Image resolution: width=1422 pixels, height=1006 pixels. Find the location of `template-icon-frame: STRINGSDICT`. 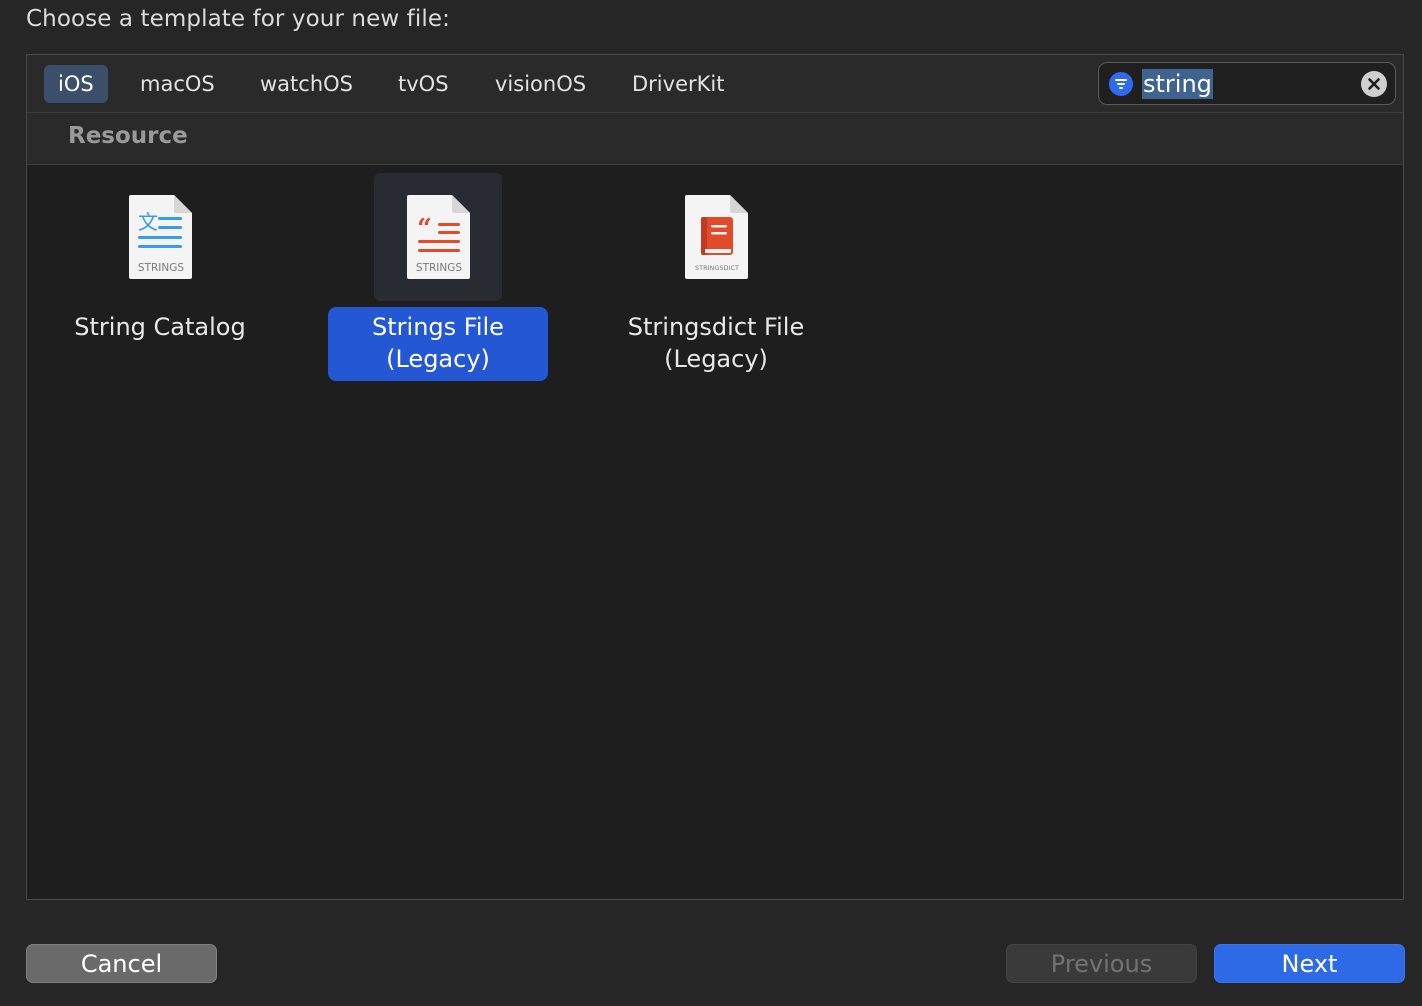

template-icon-frame: STRINGSDICT is located at coordinates (716, 237).